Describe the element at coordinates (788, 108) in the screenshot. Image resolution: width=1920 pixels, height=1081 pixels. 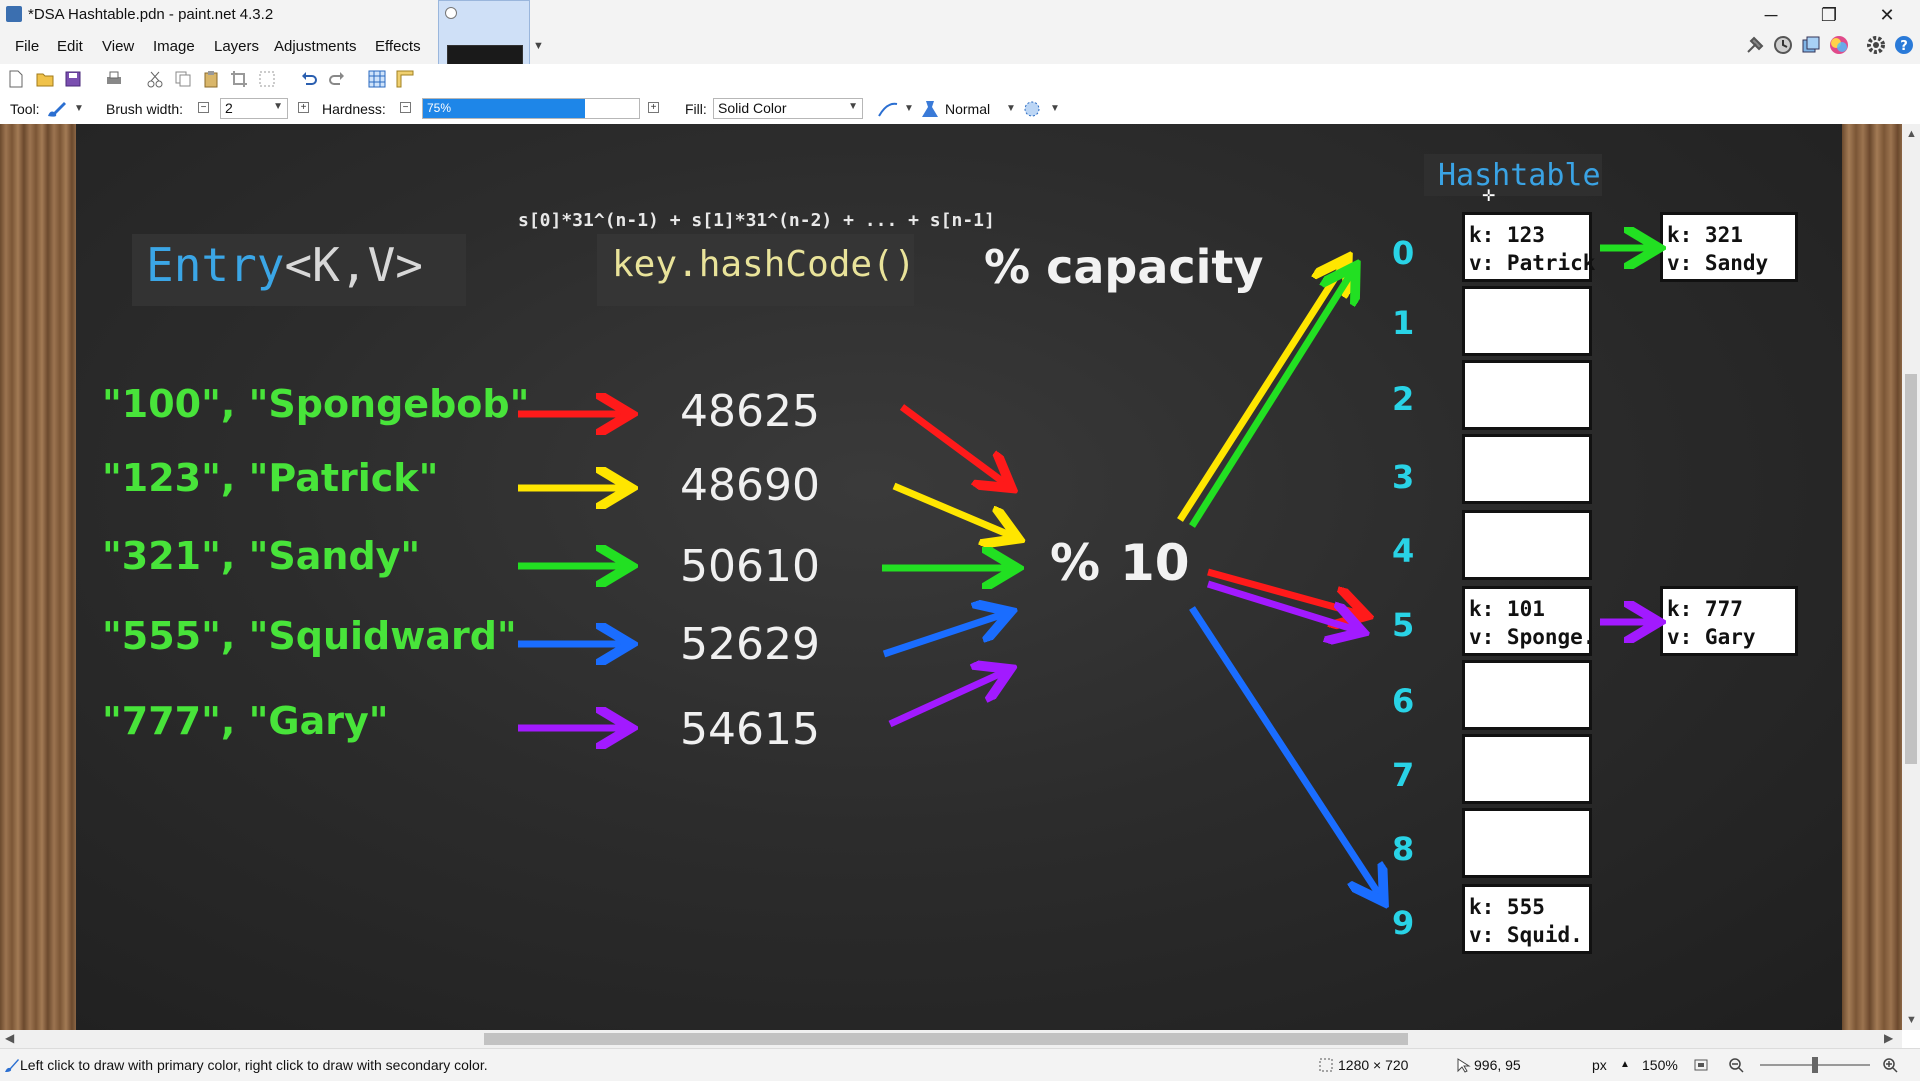
I see `fill-select: Solid Color ▼` at that location.